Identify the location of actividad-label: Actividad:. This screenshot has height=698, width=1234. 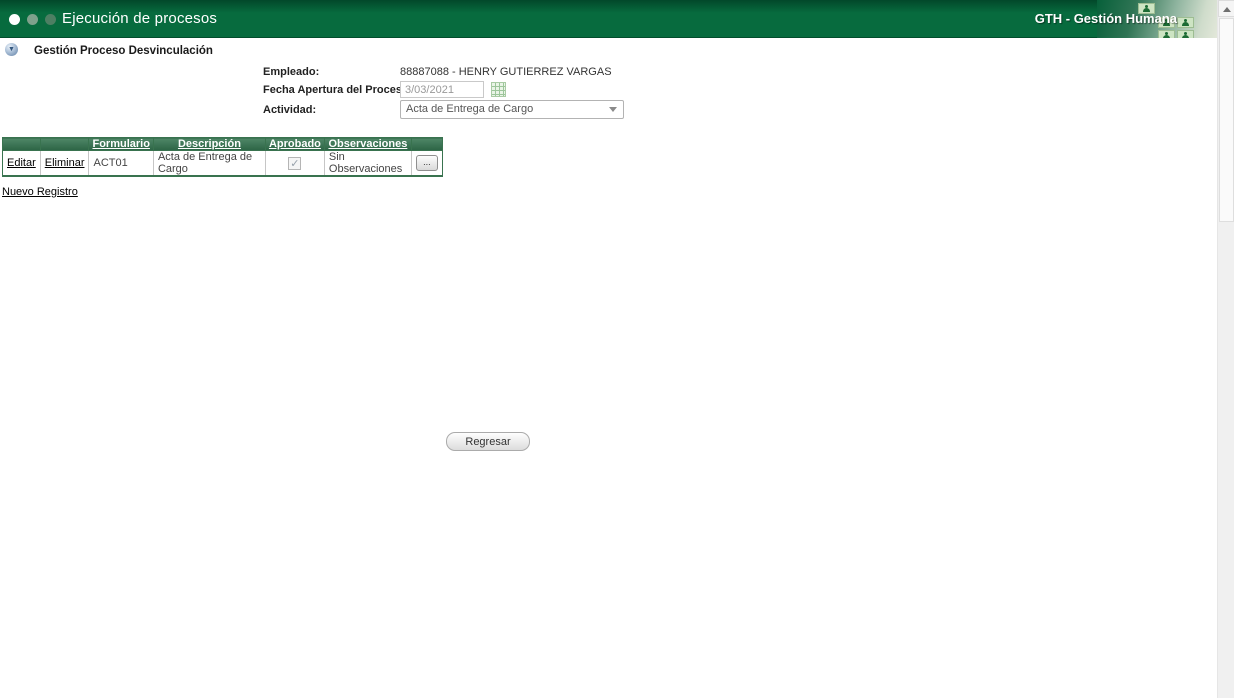
(290, 110).